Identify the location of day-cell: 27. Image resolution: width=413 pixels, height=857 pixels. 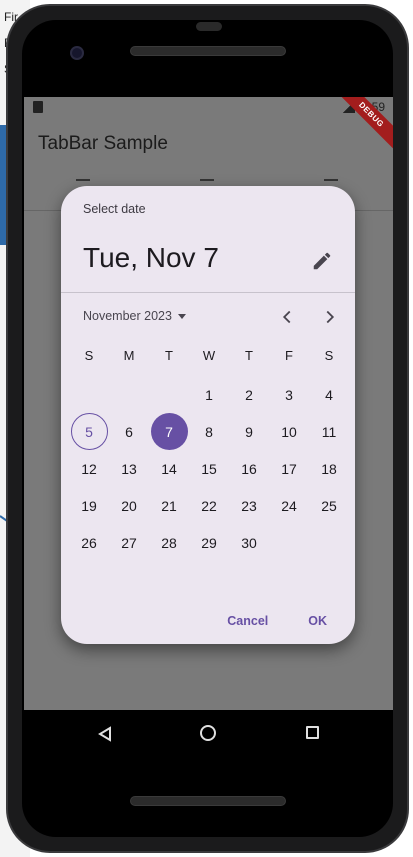
(129, 542).